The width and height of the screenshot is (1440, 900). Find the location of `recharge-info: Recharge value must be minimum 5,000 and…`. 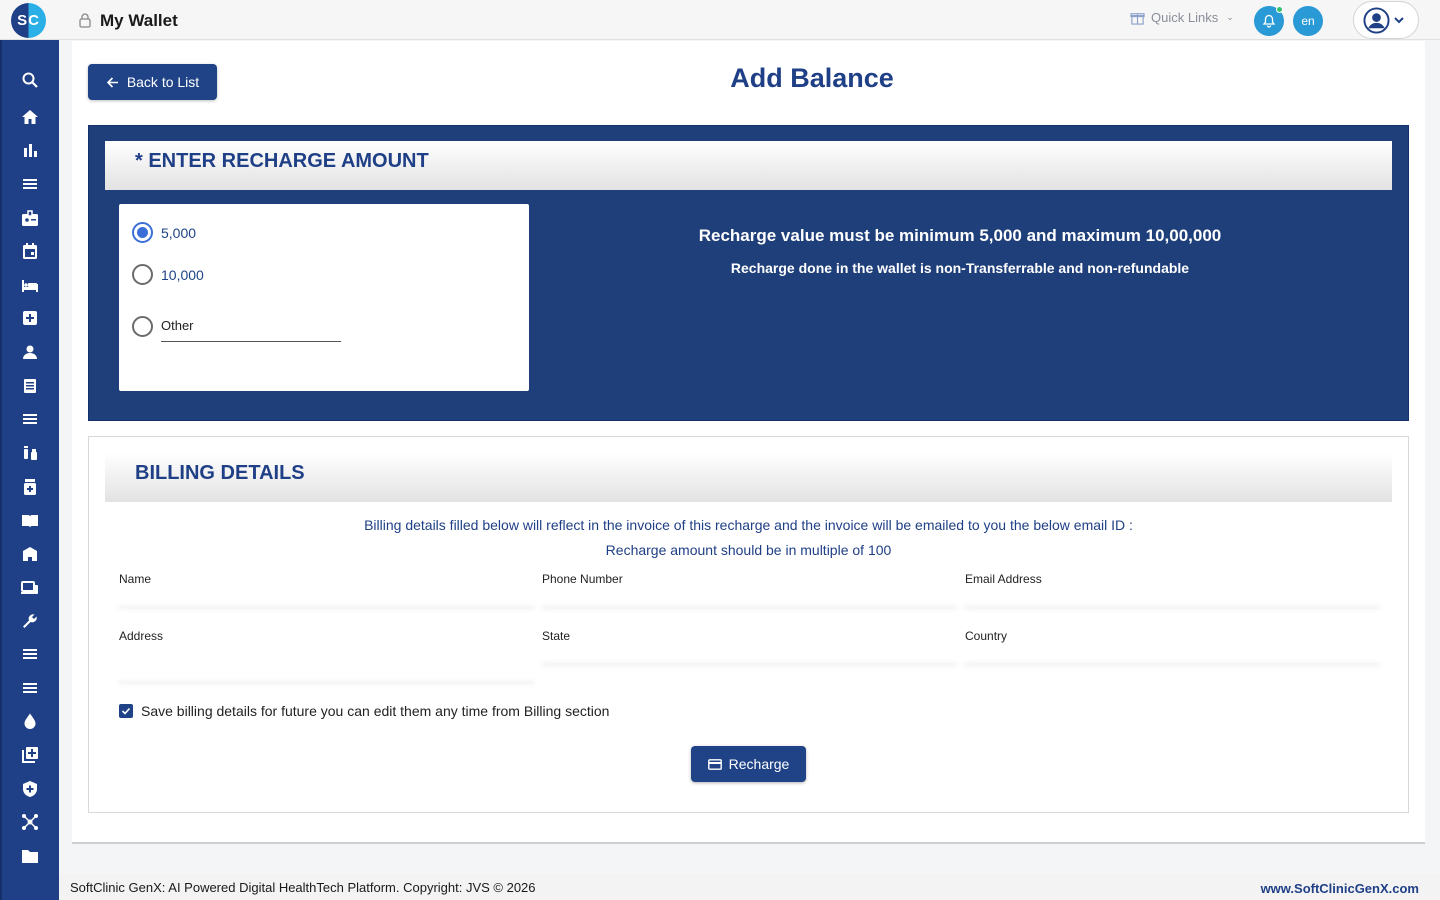

recharge-info: Recharge value must be minimum 5,000 and… is located at coordinates (960, 251).